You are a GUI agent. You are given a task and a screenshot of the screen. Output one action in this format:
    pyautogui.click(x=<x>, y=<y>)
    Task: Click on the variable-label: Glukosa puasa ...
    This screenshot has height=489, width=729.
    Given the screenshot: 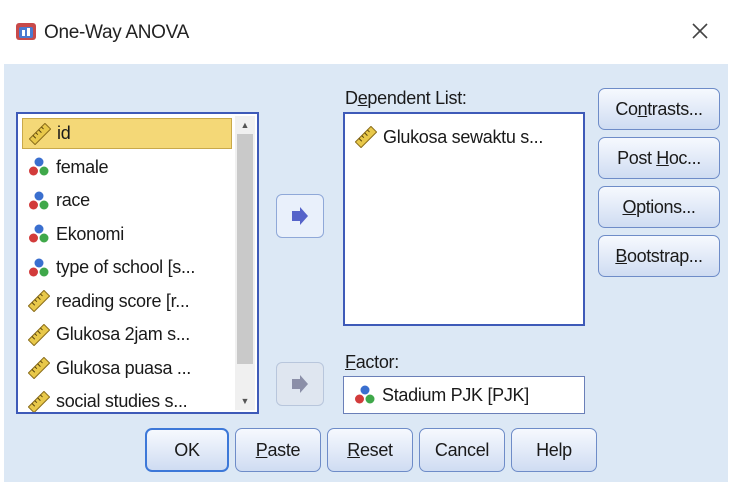 What is the action you would take?
    pyautogui.click(x=123, y=367)
    